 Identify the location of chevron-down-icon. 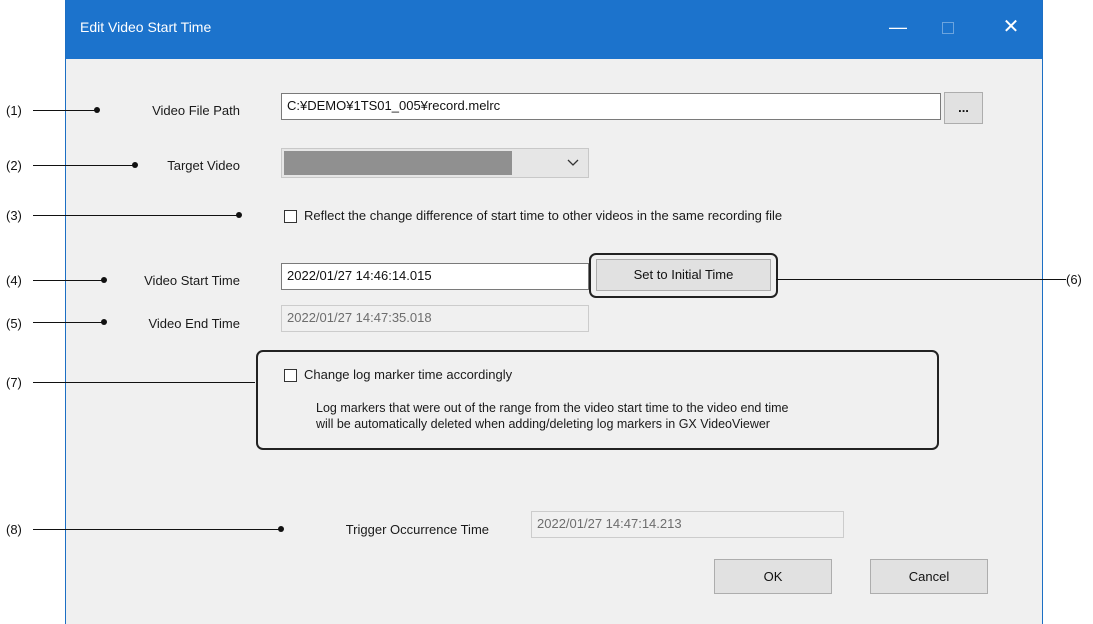
(573, 162).